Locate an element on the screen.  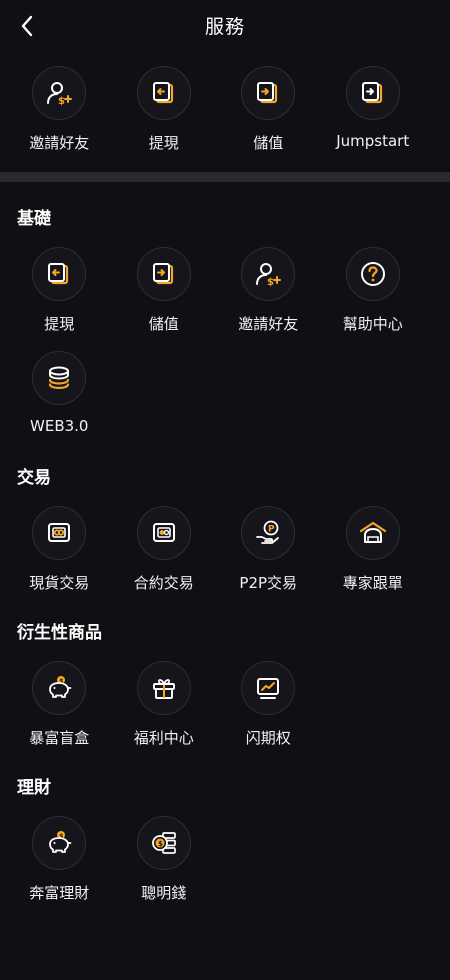
service-tile-help: 幫助中心 is located at coordinates (373, 285).